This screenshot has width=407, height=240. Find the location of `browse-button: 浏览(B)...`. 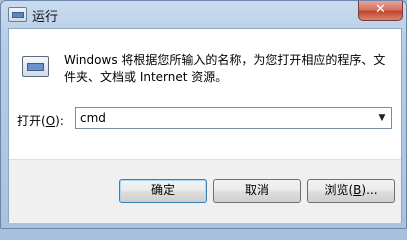

browse-button: 浏览(B)... is located at coordinates (351, 191).